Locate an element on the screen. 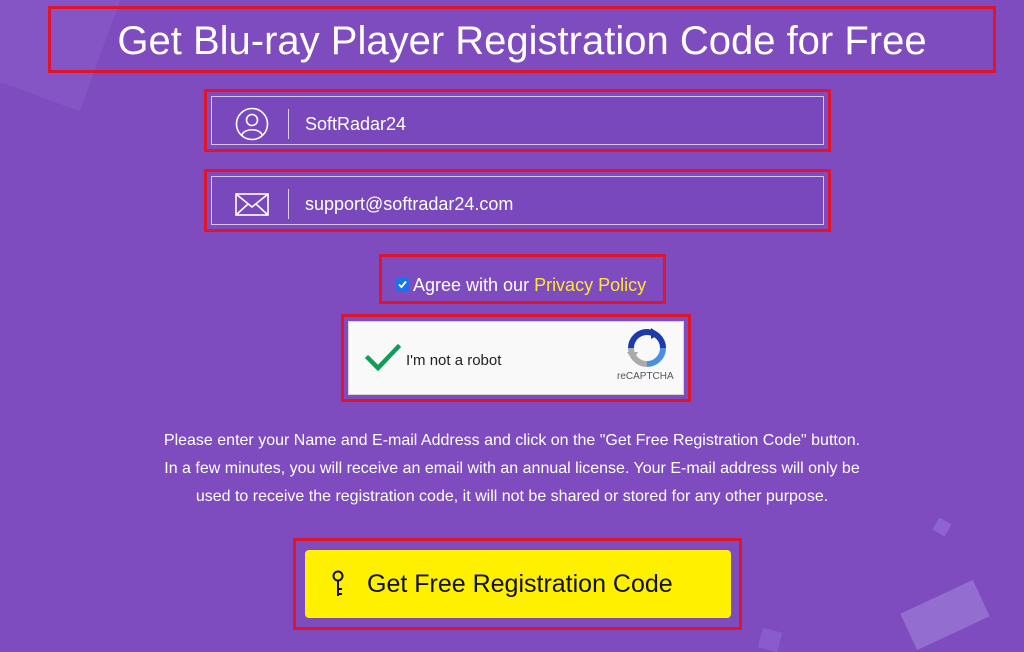  email-field-highlight is located at coordinates (517, 200).